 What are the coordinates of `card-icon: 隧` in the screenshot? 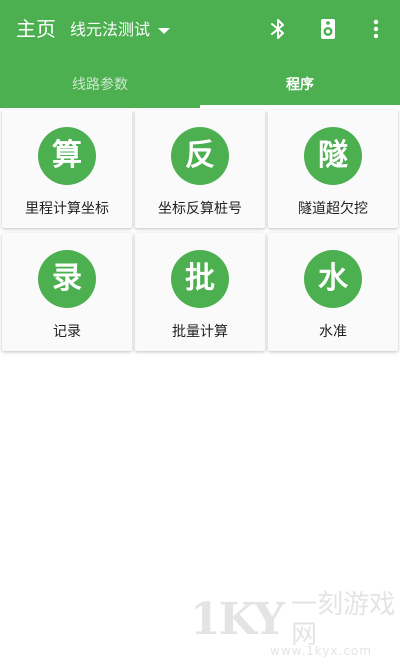 It's located at (333, 156).